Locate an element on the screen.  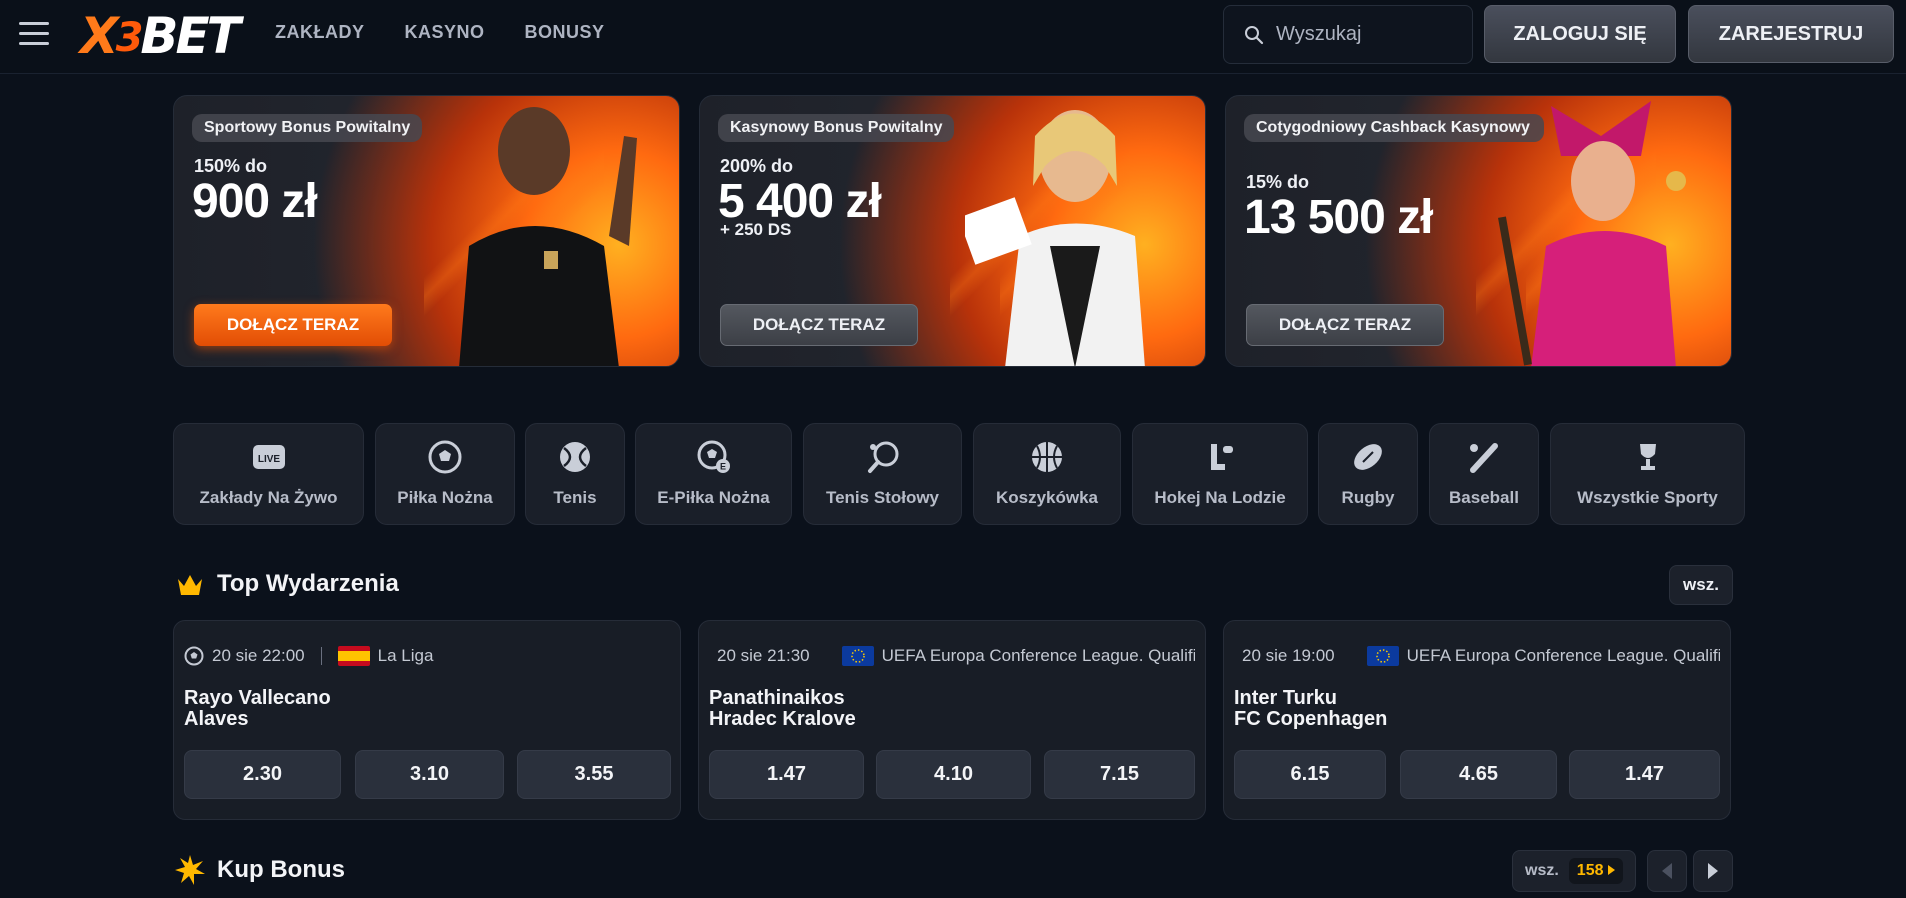
odd-button-x: 4.65 is located at coordinates (1478, 774).